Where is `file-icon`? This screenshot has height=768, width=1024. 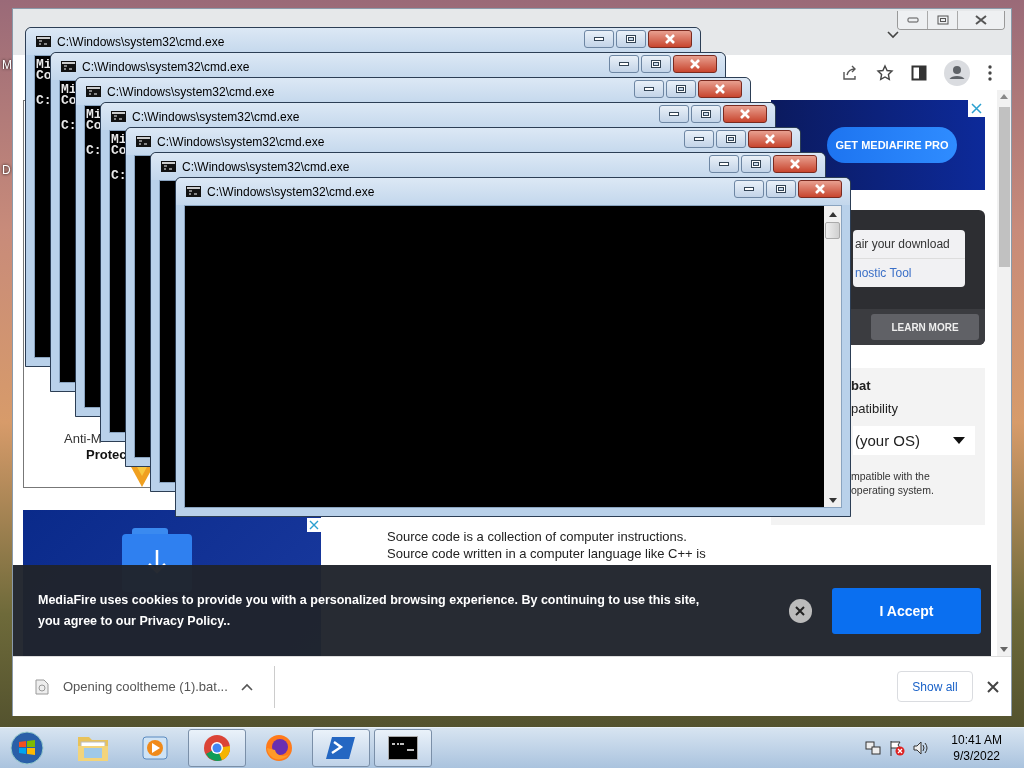
file-icon is located at coordinates (42, 686).